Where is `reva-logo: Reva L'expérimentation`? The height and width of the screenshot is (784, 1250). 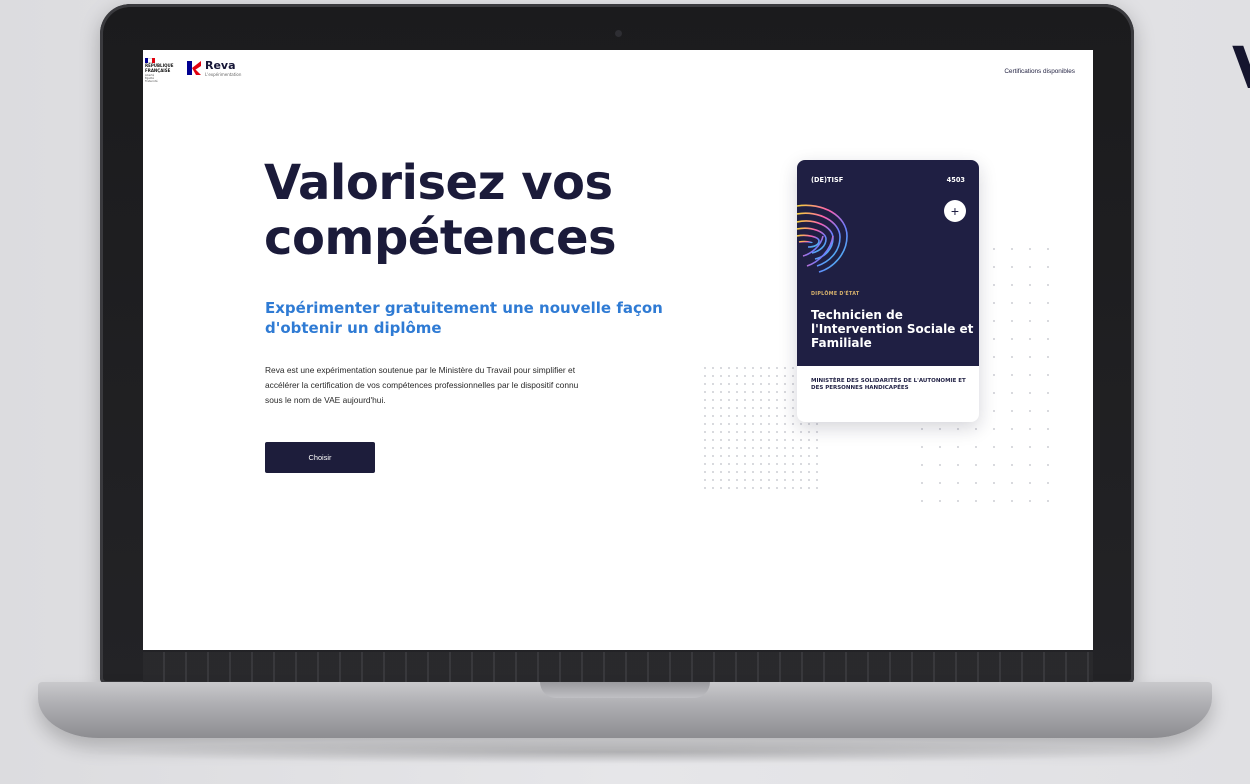 reva-logo: Reva L'expérimentation is located at coordinates (214, 71).